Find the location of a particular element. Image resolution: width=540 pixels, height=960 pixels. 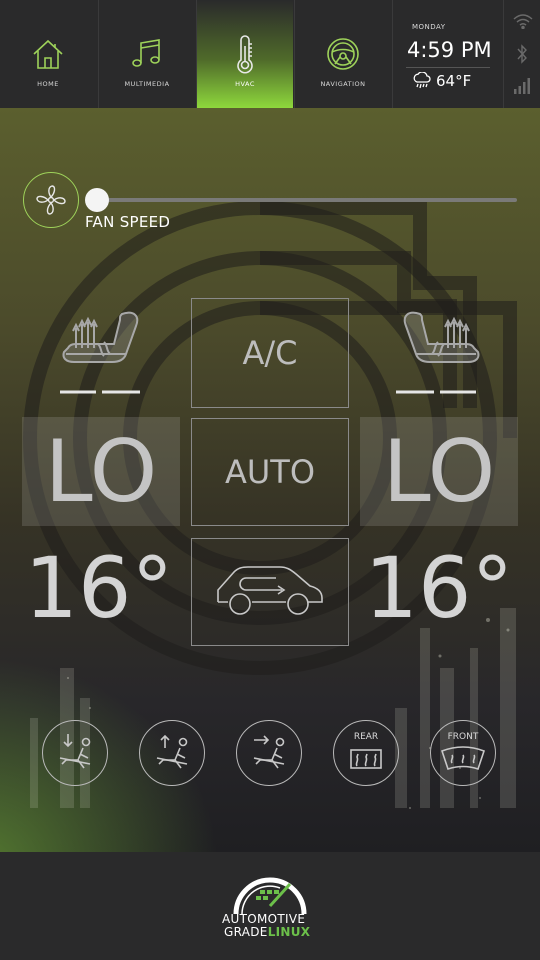

wifi-icon is located at coordinates (523, 23).